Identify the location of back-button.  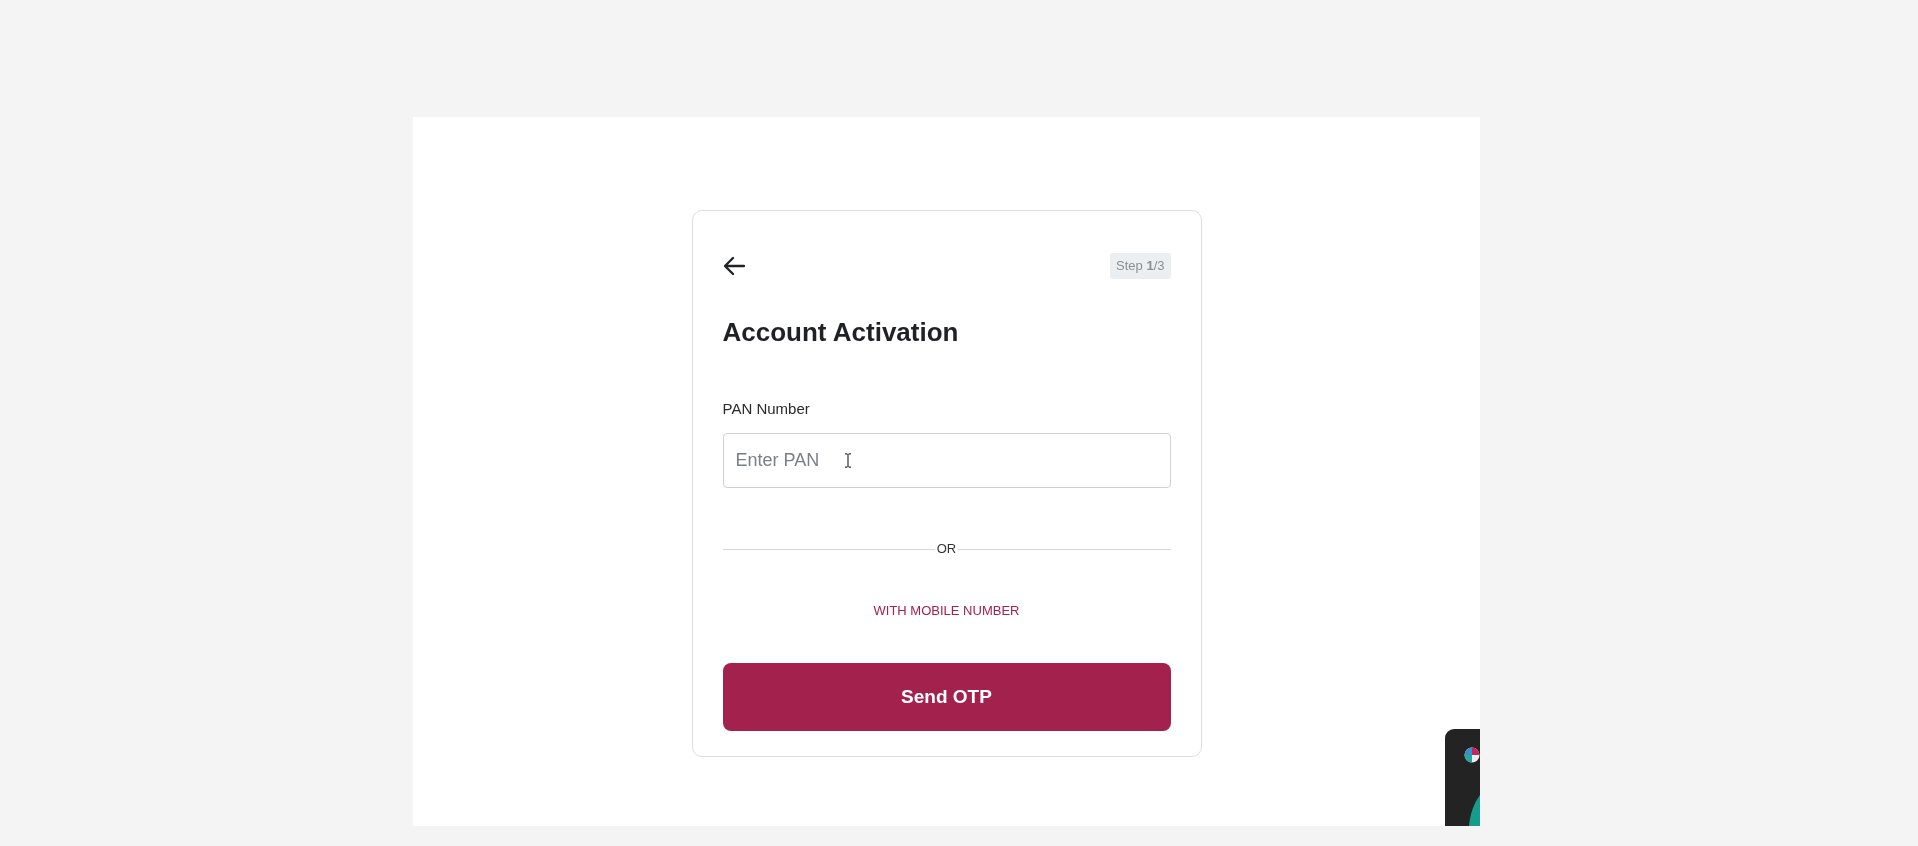
(733, 266).